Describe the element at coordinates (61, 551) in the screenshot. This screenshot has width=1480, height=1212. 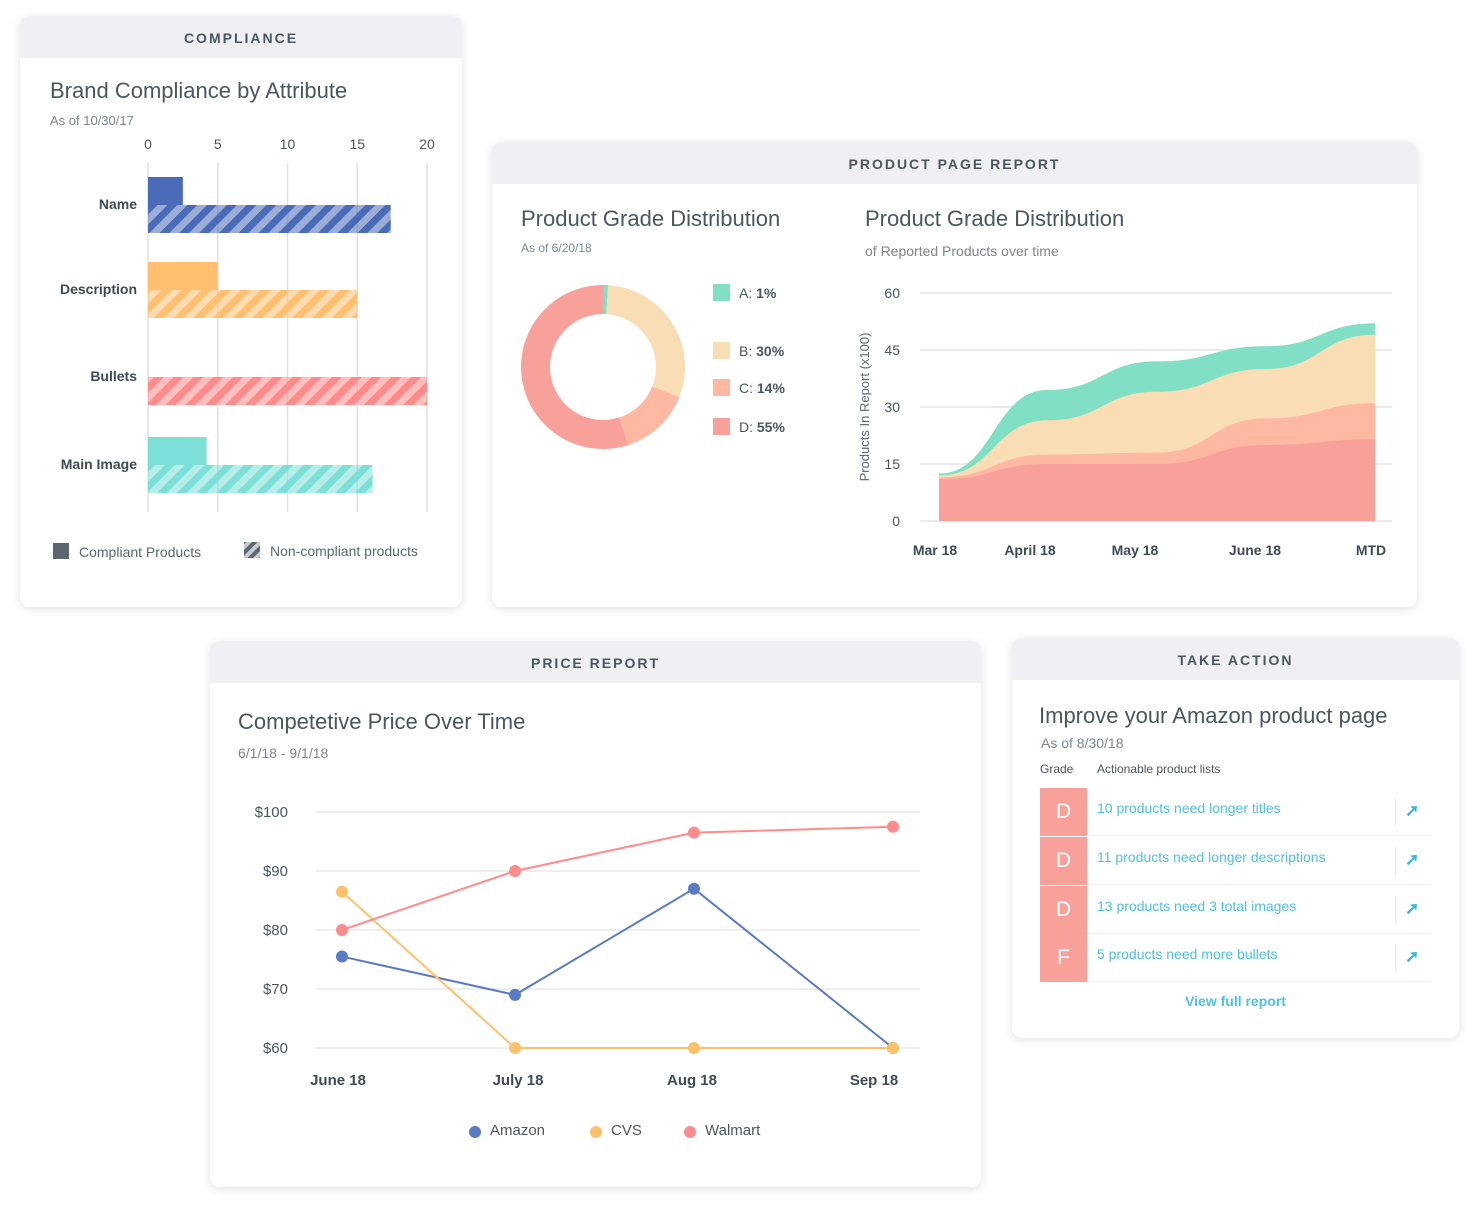
I see `compliant-legend-swatch` at that location.